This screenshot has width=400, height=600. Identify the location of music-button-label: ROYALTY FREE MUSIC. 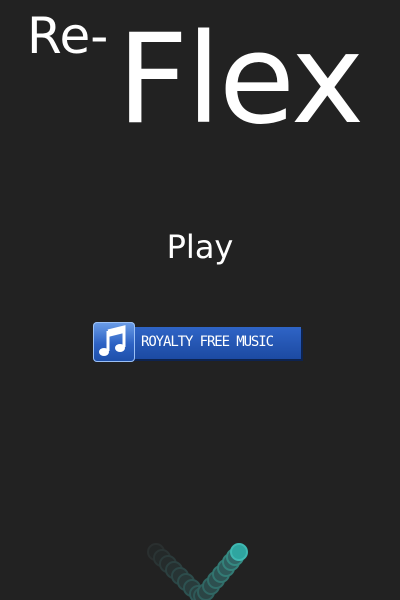
(207, 342).